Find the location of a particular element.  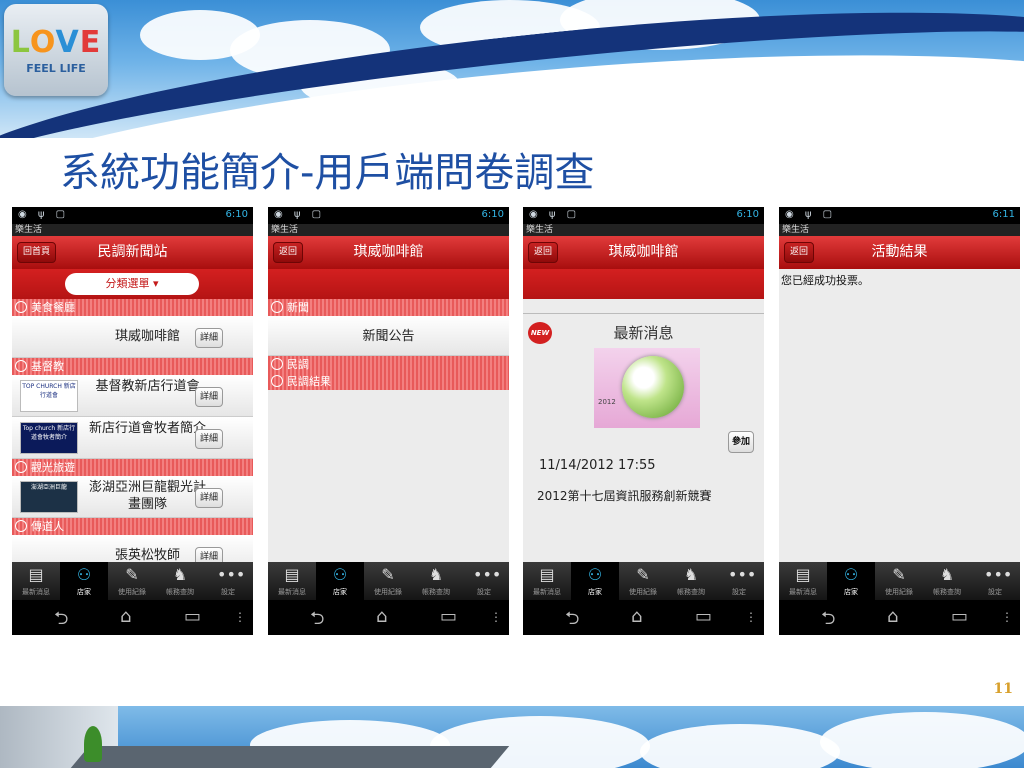

section-header: 基督教 is located at coordinates (132, 366).